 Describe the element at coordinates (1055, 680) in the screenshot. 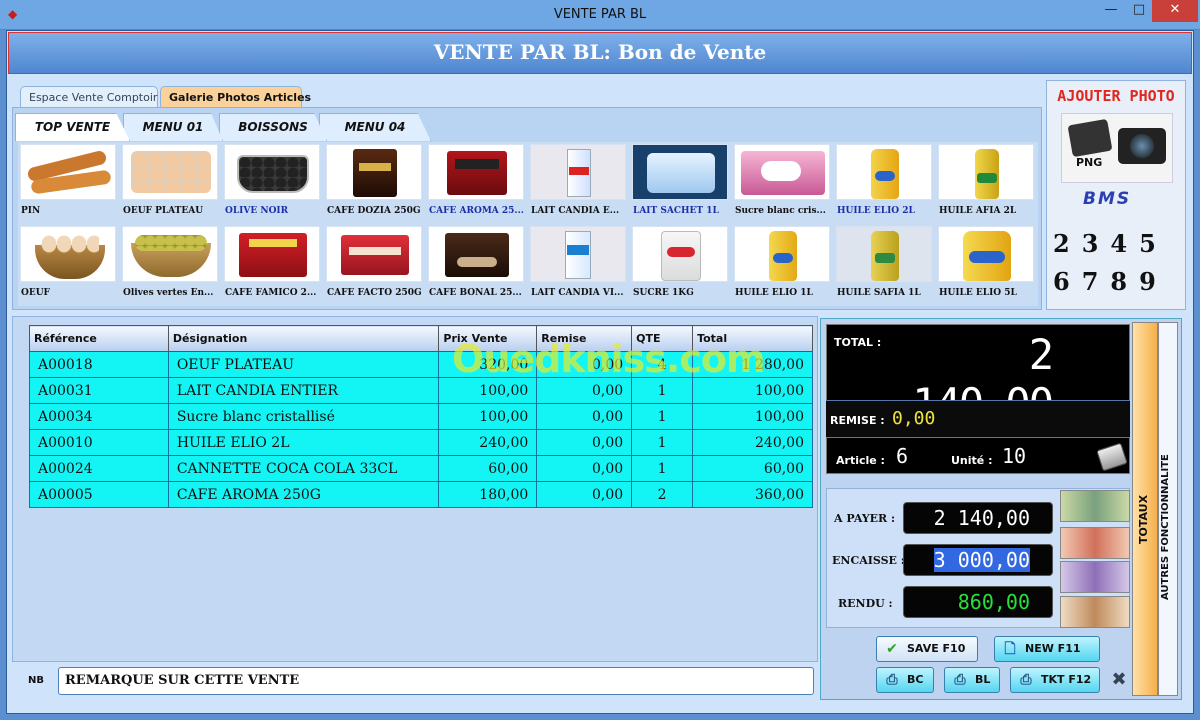

I see `print-ticket-button: ⎙ TKT F12` at that location.